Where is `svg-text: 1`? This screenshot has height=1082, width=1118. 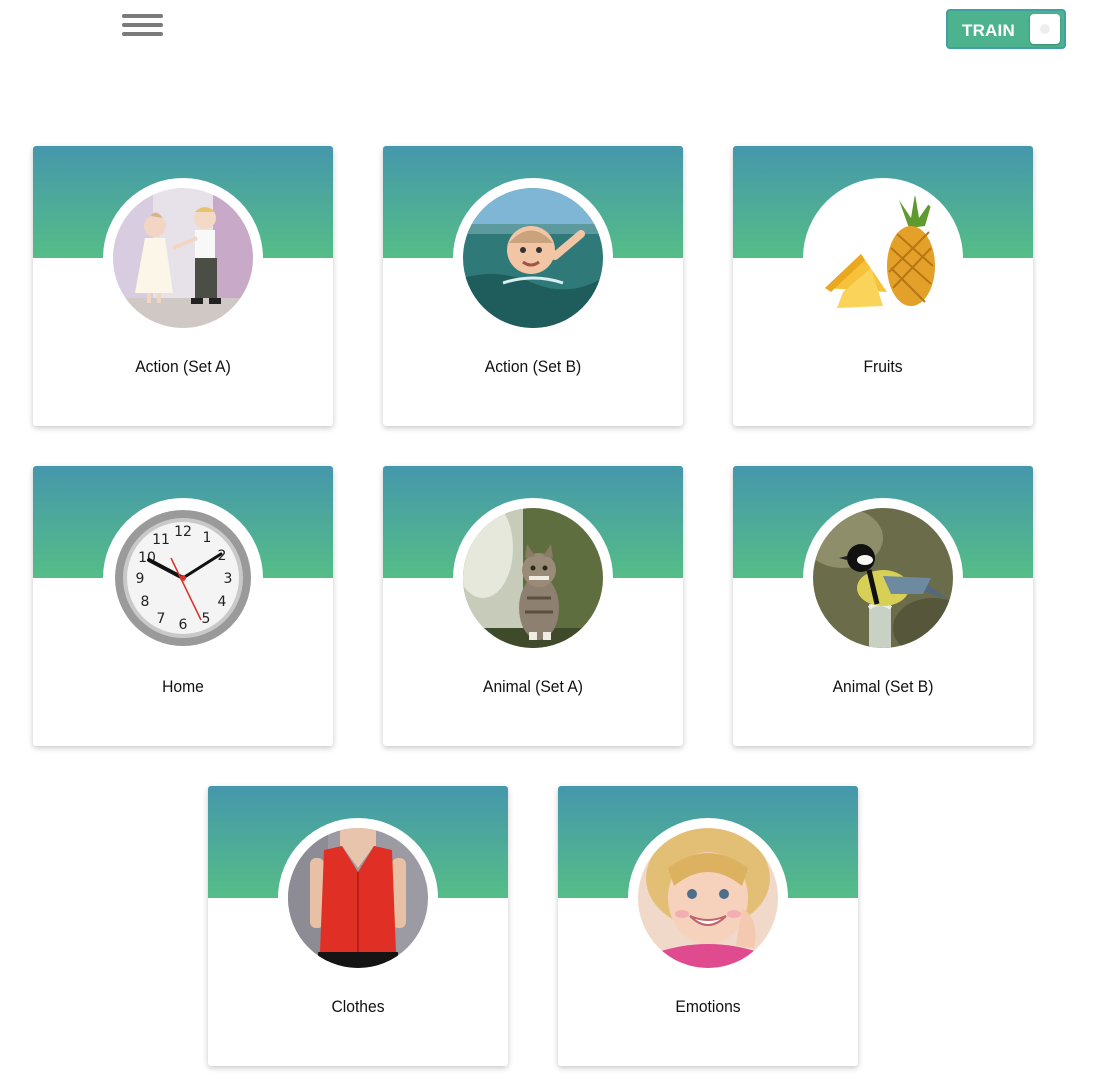 svg-text: 1 is located at coordinates (207, 538).